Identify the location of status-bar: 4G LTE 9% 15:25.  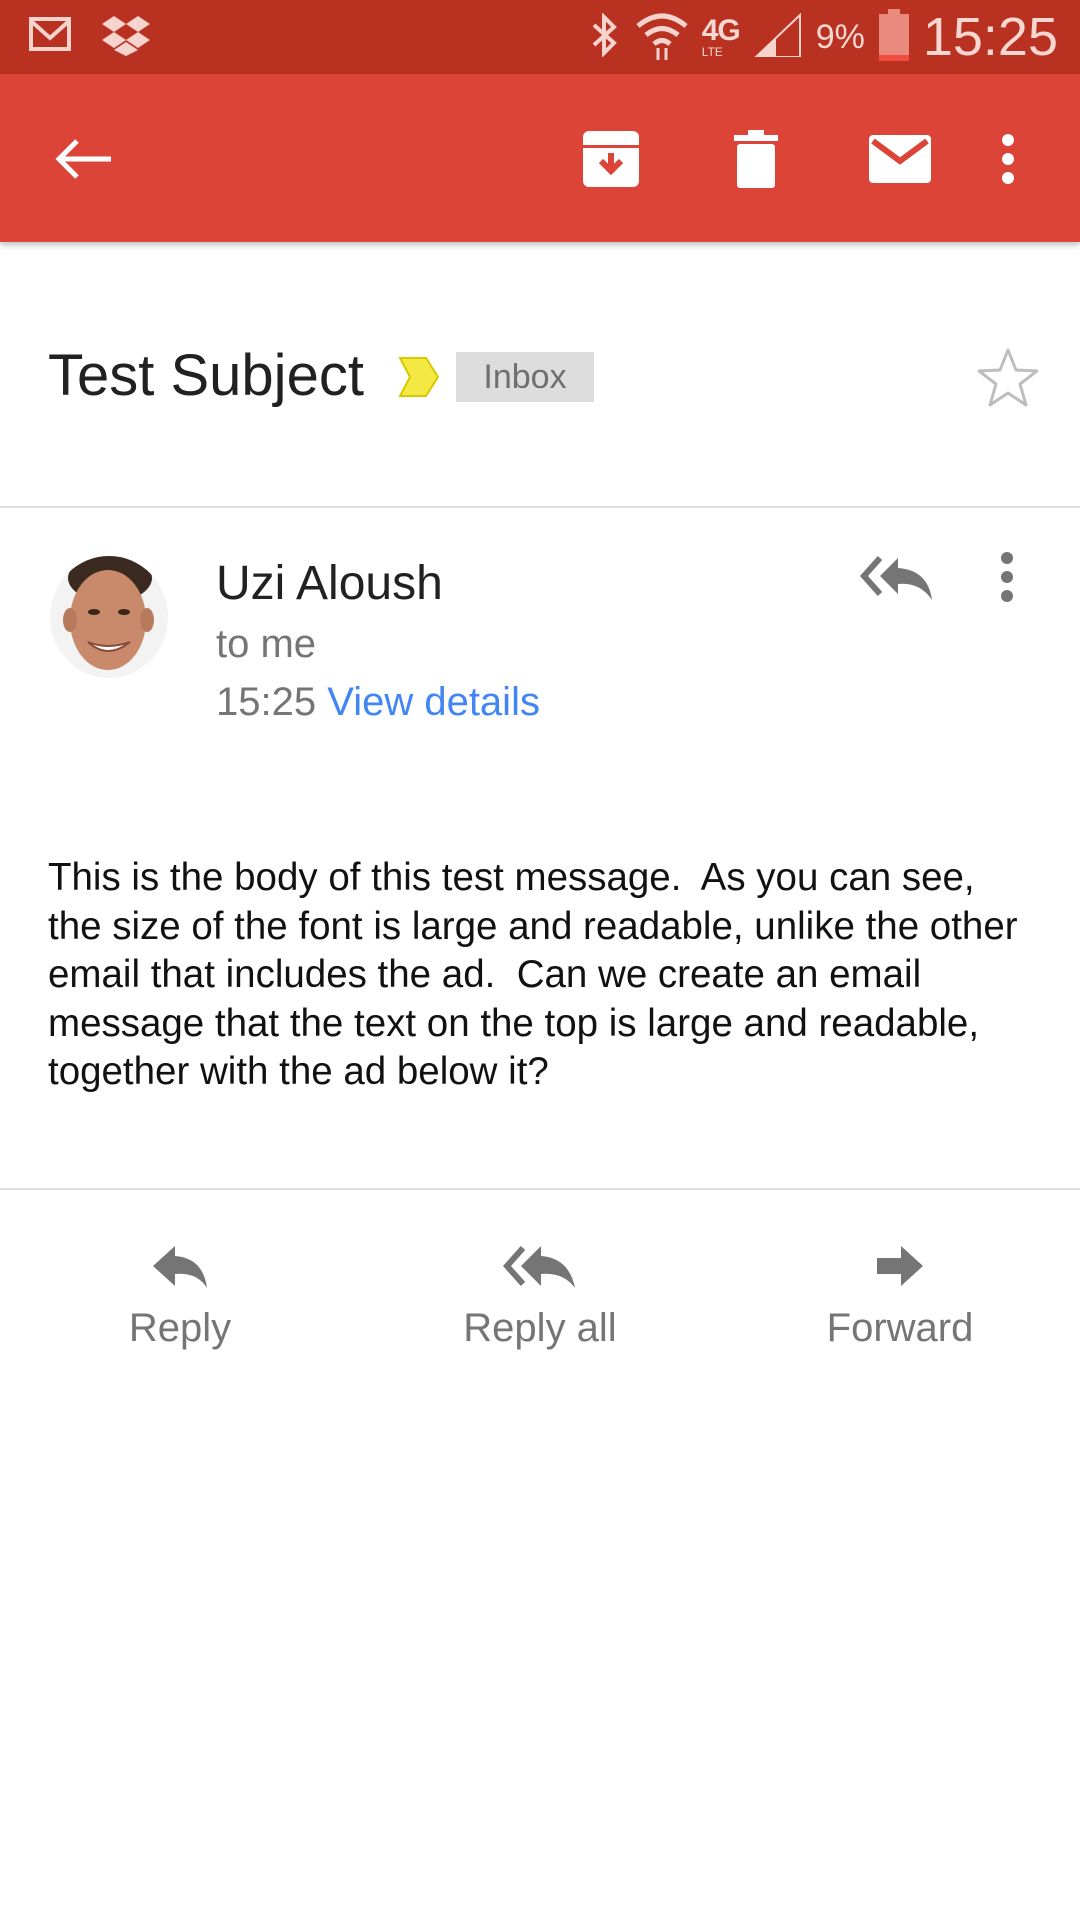
(540, 37).